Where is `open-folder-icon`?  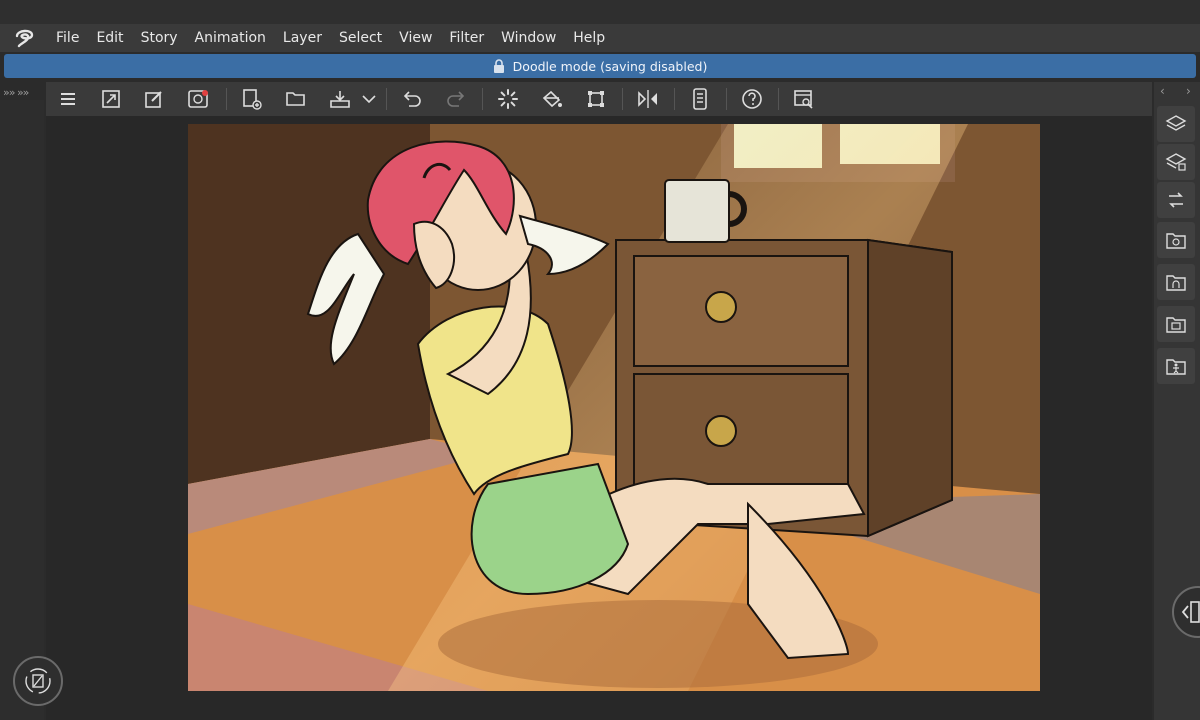
open-folder-icon is located at coordinates (296, 99).